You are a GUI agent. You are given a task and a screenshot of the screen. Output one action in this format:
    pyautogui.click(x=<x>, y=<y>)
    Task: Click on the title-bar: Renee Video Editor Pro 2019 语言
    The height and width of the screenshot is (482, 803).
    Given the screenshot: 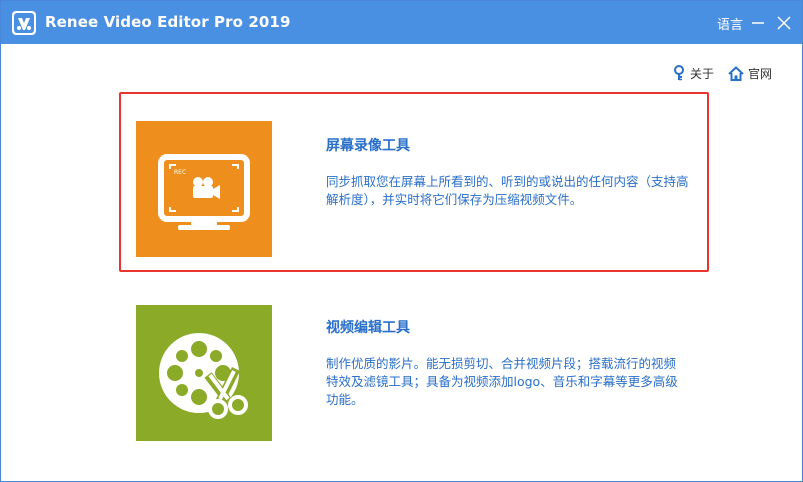 What is the action you would take?
    pyautogui.click(x=401, y=22)
    